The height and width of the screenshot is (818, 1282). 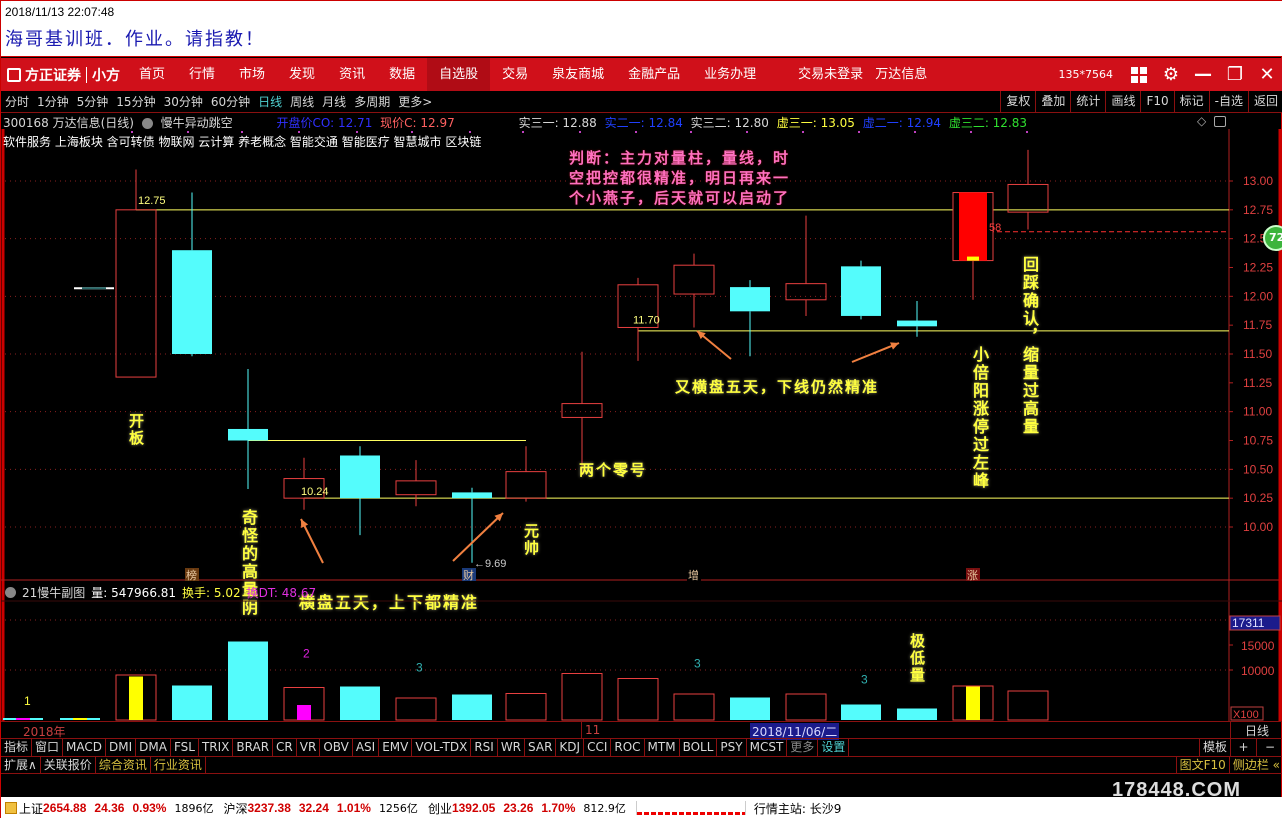 What do you see at coordinates (93, 101) in the screenshot?
I see `period-tab-2: 5分钟` at bounding box center [93, 101].